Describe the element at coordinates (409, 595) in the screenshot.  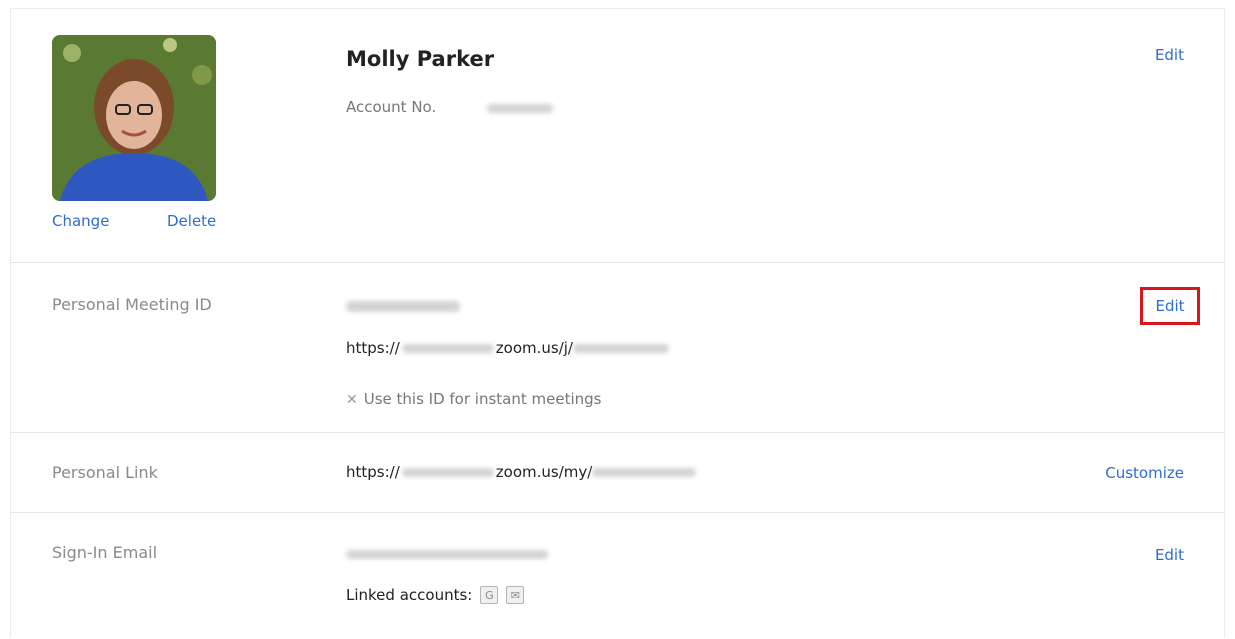
I see `linked-accounts-label: Linked accounts:` at that location.